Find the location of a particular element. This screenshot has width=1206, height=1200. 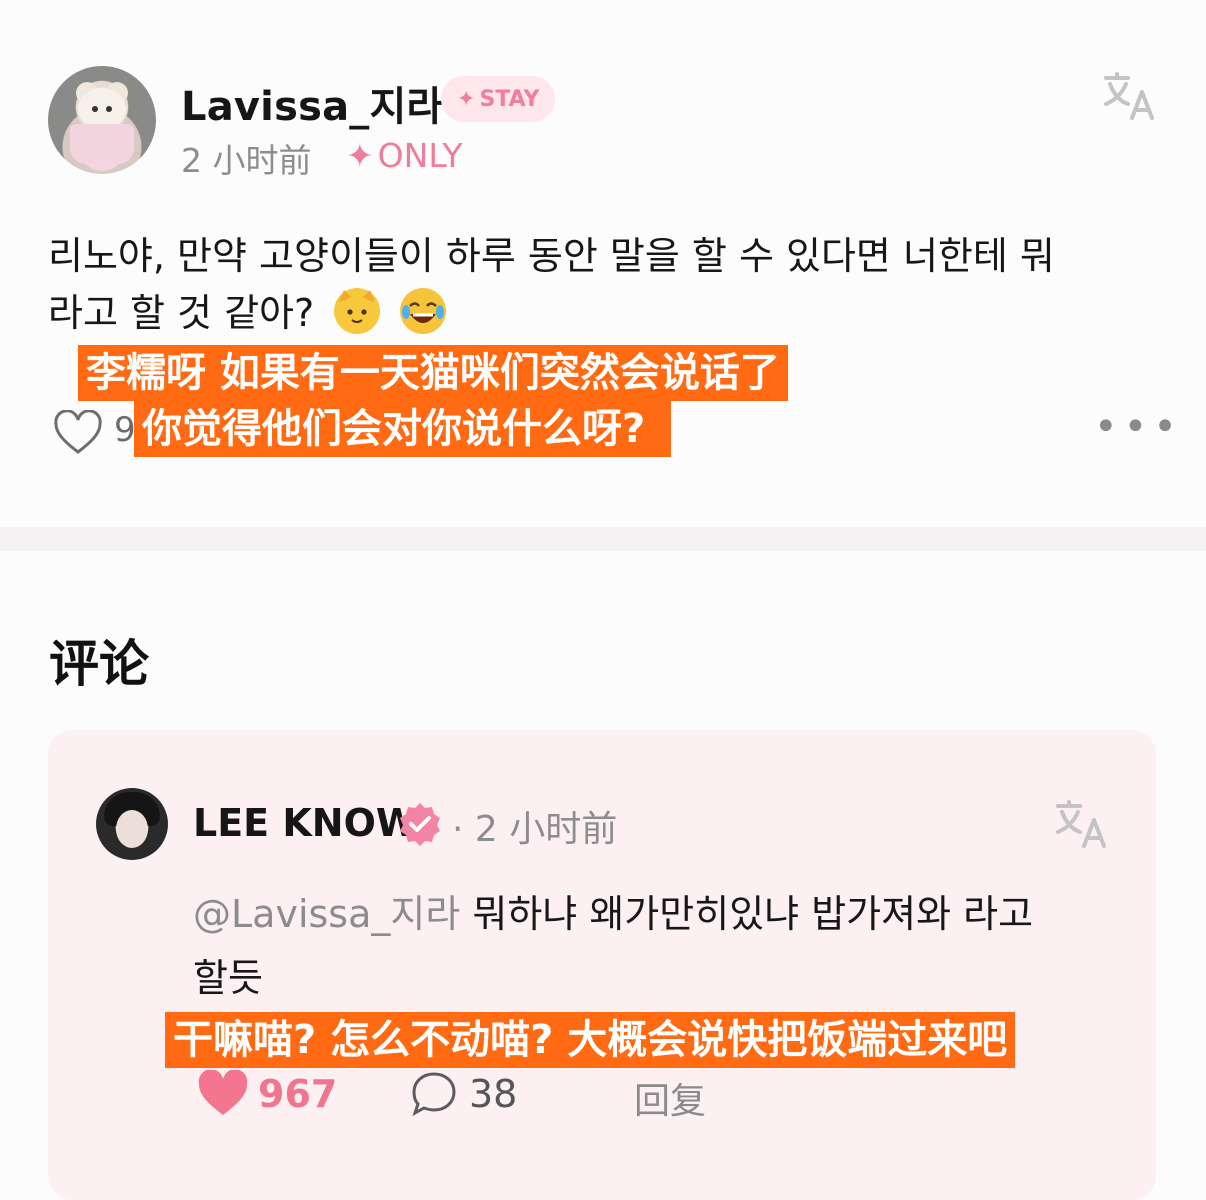

comment-like-count: 967 is located at coordinates (298, 1094).